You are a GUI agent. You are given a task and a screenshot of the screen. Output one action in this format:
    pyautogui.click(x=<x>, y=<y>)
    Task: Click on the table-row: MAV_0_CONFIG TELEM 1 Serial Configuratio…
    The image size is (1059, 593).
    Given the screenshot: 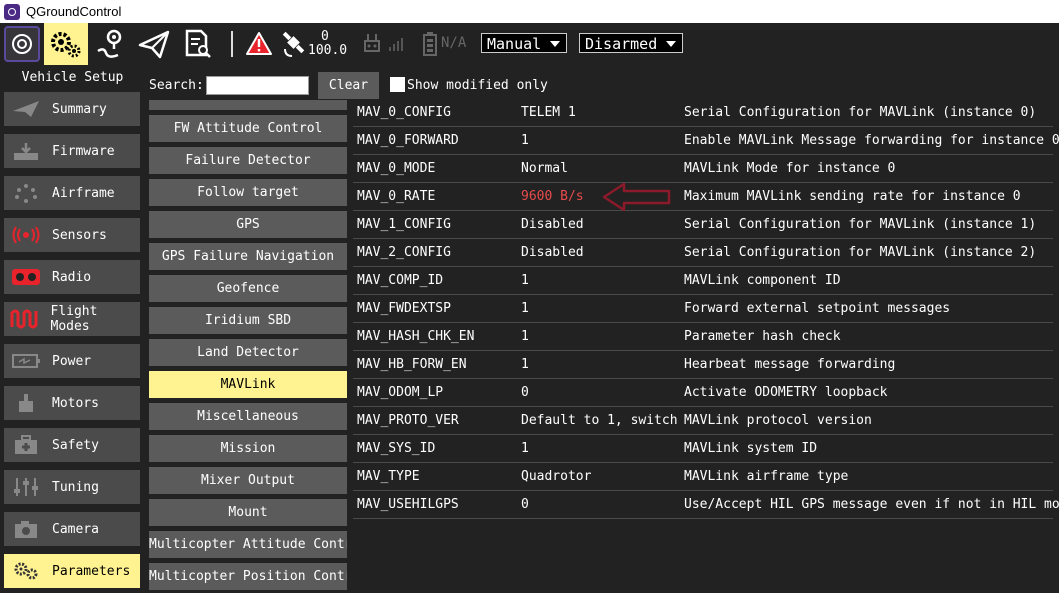 What is the action you would take?
    pyautogui.click(x=703, y=113)
    